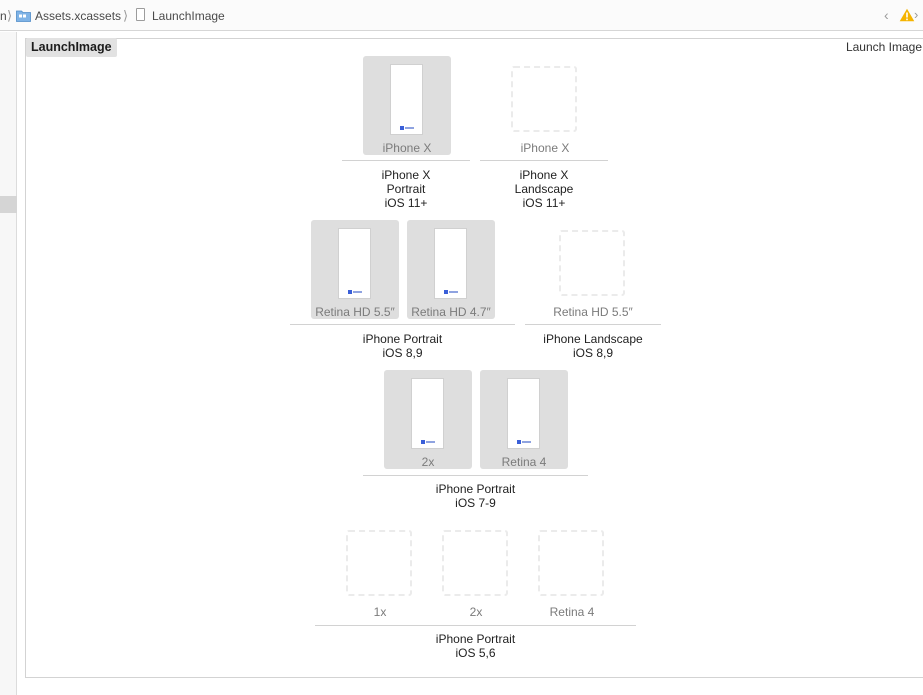 Image resolution: width=923 pixels, height=695 pixels. I want to click on slot-1x-portrait-ios5: 1x, so click(380, 569).